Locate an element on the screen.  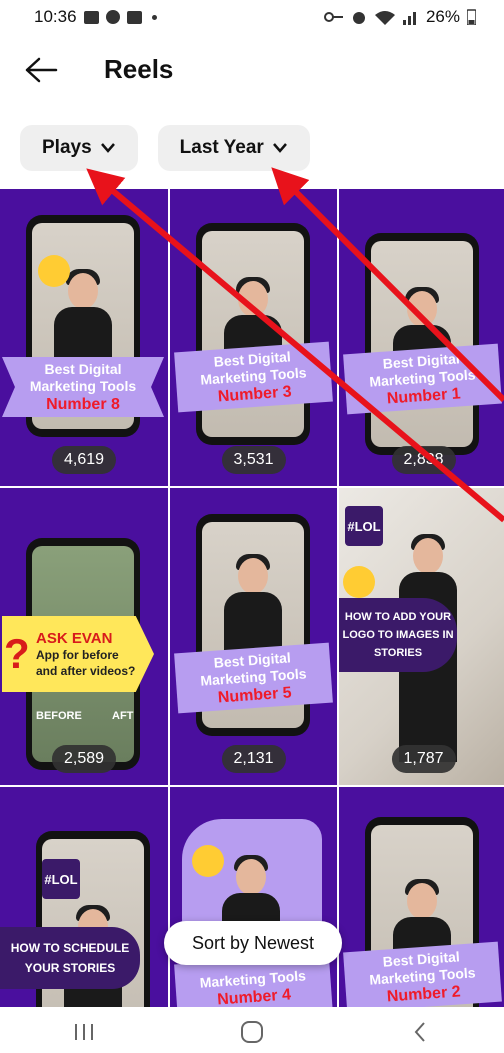
system-back-button is located at coordinates (420, 1032).